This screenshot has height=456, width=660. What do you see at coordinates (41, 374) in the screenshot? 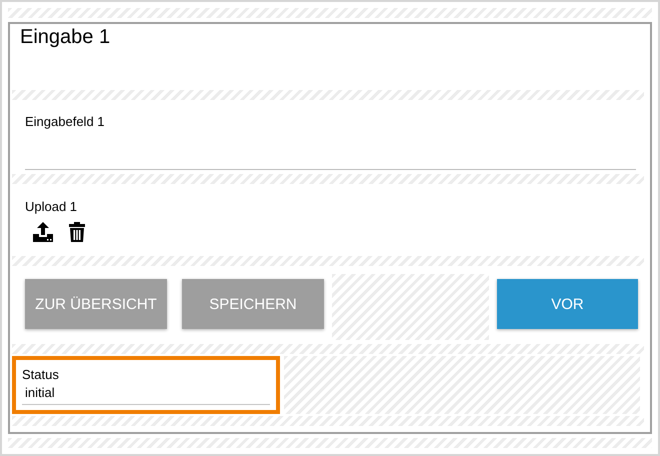
I see `status-label: Status` at bounding box center [41, 374].